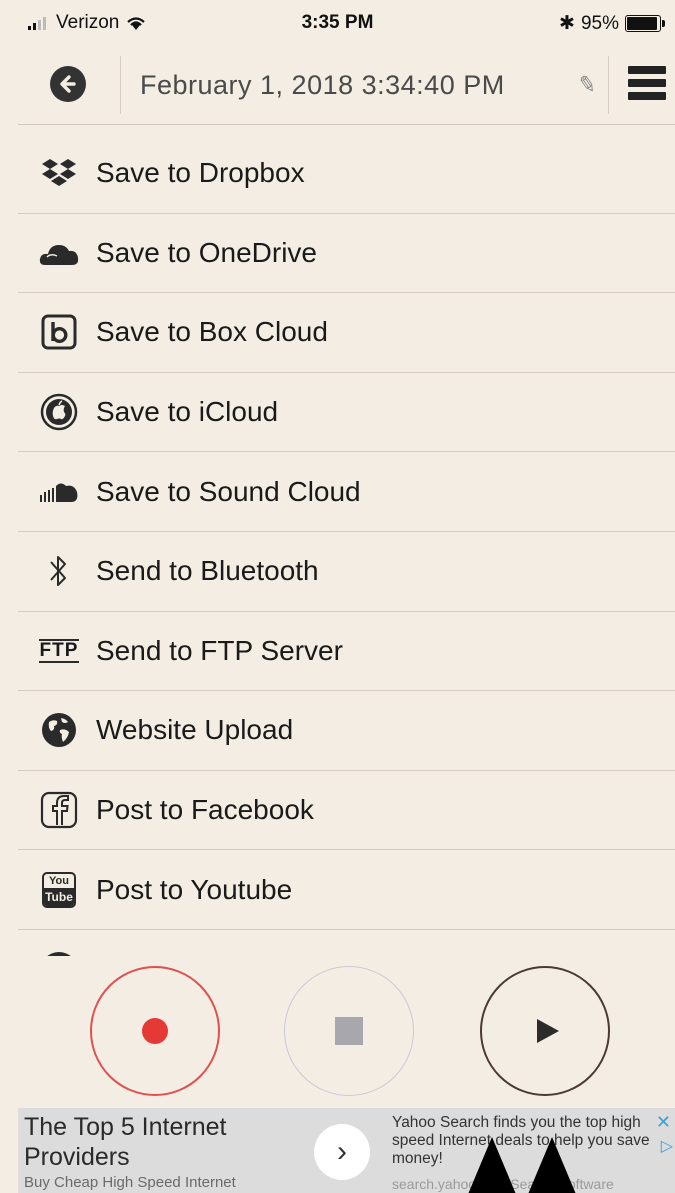  I want to click on youtube-icon: You Tube, so click(59, 890).